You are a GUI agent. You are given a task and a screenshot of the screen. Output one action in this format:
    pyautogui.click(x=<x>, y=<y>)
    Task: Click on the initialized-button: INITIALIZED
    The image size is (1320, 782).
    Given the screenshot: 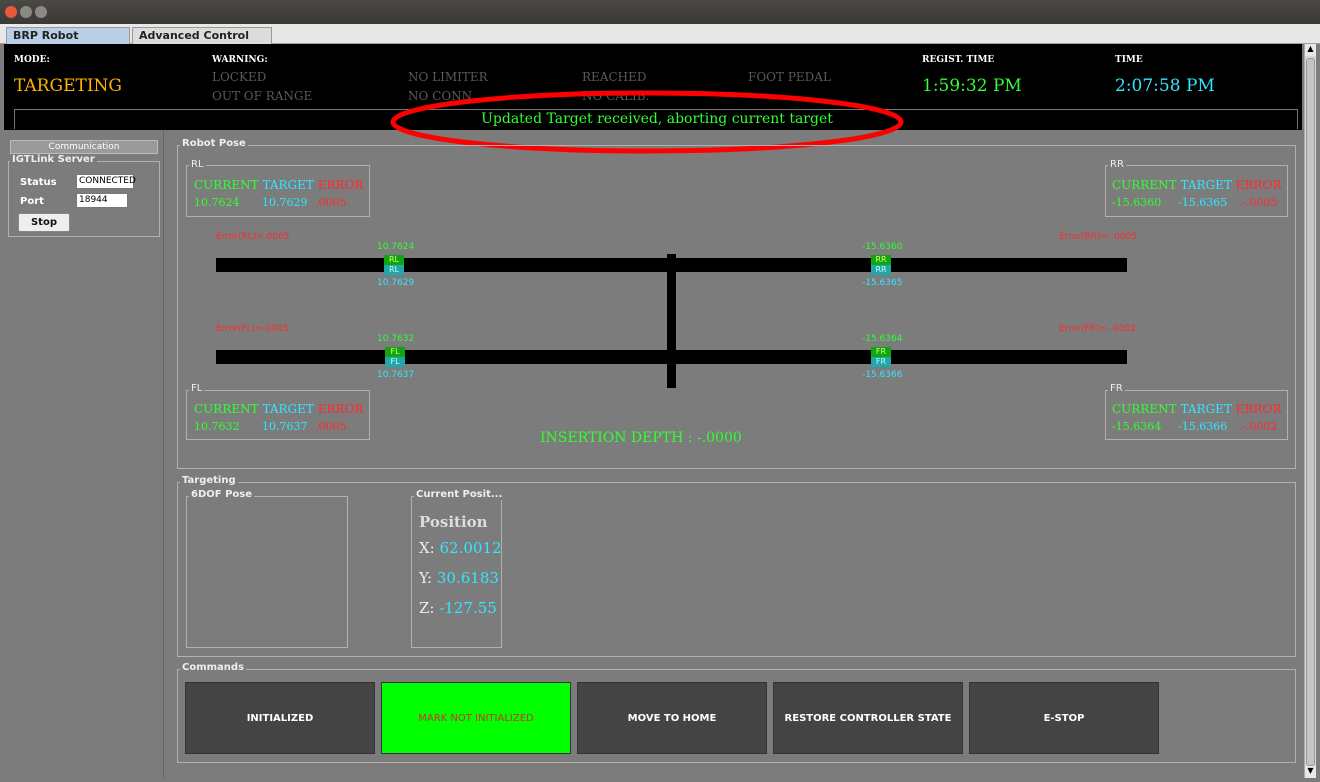 What is the action you would take?
    pyautogui.click(x=280, y=718)
    